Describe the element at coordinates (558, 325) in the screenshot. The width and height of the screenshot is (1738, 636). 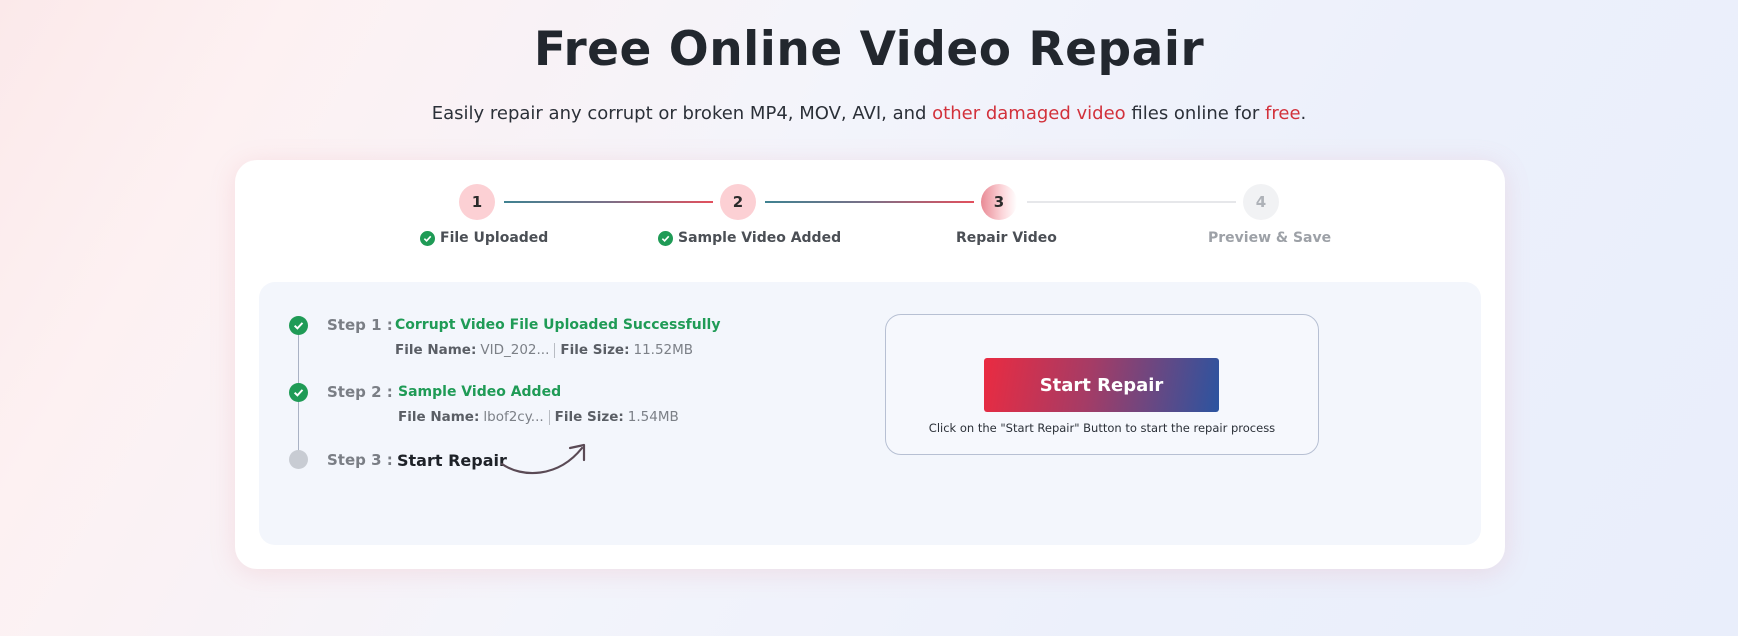
I see `step-1-status: Corrupt Video File Uploaded Successfully` at that location.